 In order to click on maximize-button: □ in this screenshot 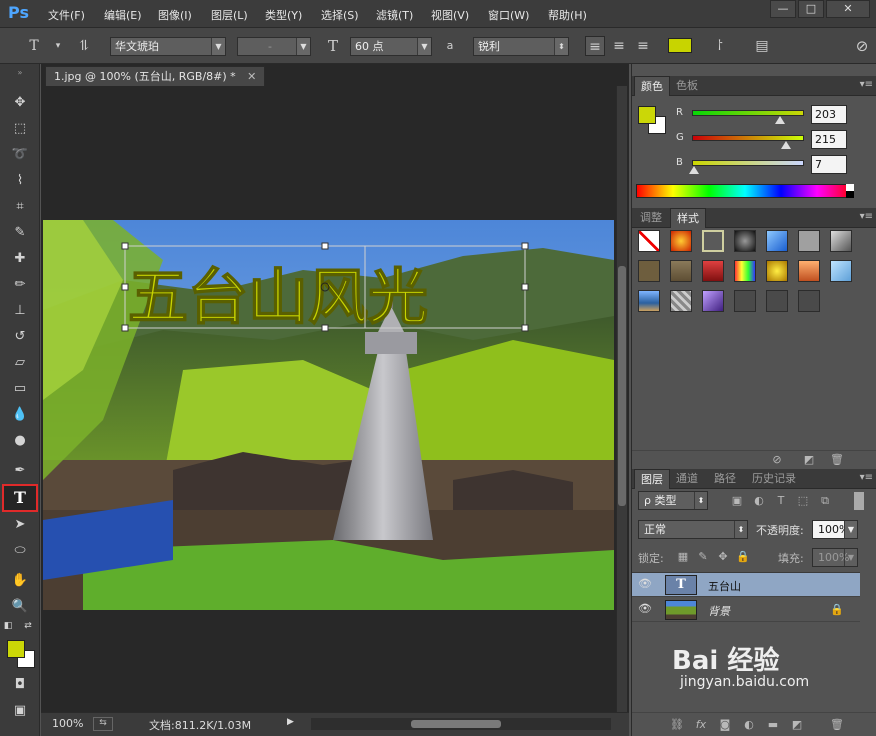, I will do `click(811, 9)`.